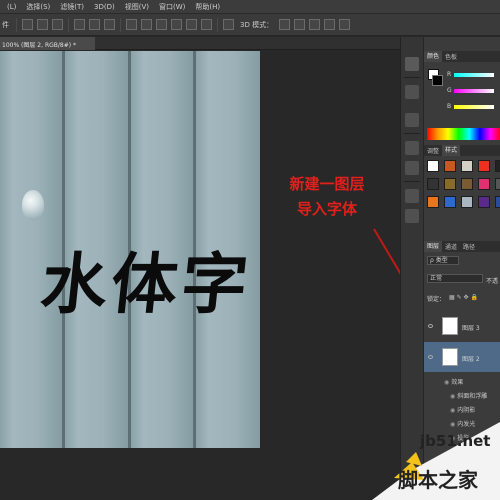 Image resolution: width=500 pixels, height=500 pixels. Describe the element at coordinates (206, 24) in the screenshot. I see `distribute-right-icon` at that location.